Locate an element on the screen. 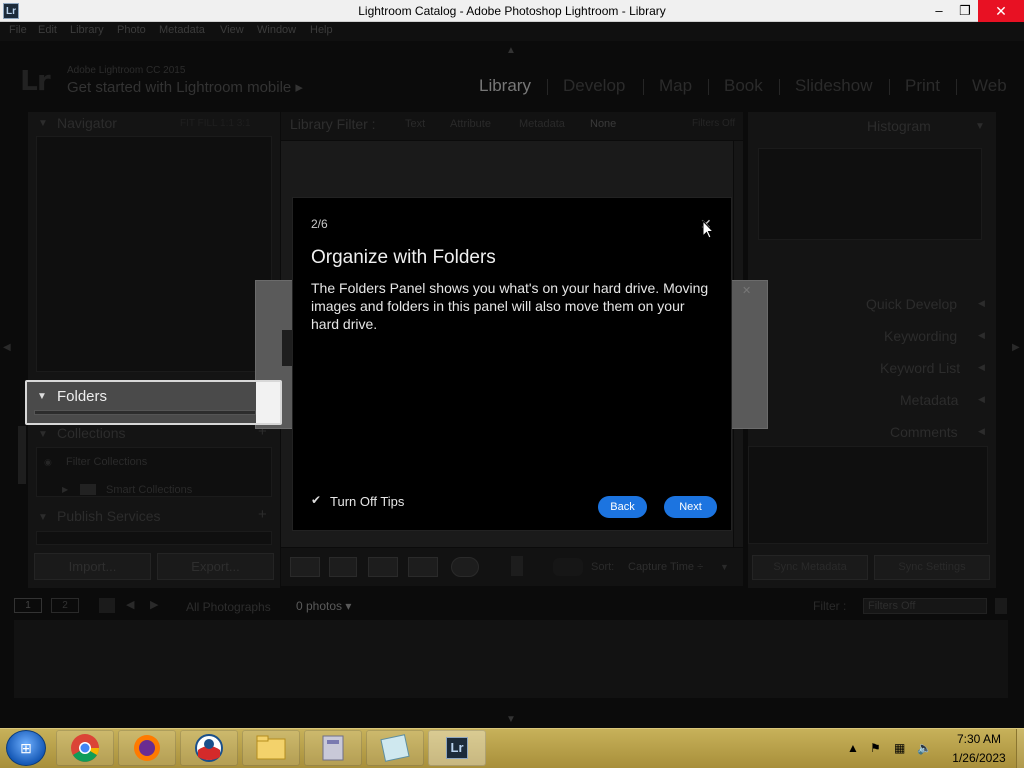 The image size is (1024, 768). navigator-zoom-options: FIT FILL 1:1 3:1 is located at coordinates (215, 123).